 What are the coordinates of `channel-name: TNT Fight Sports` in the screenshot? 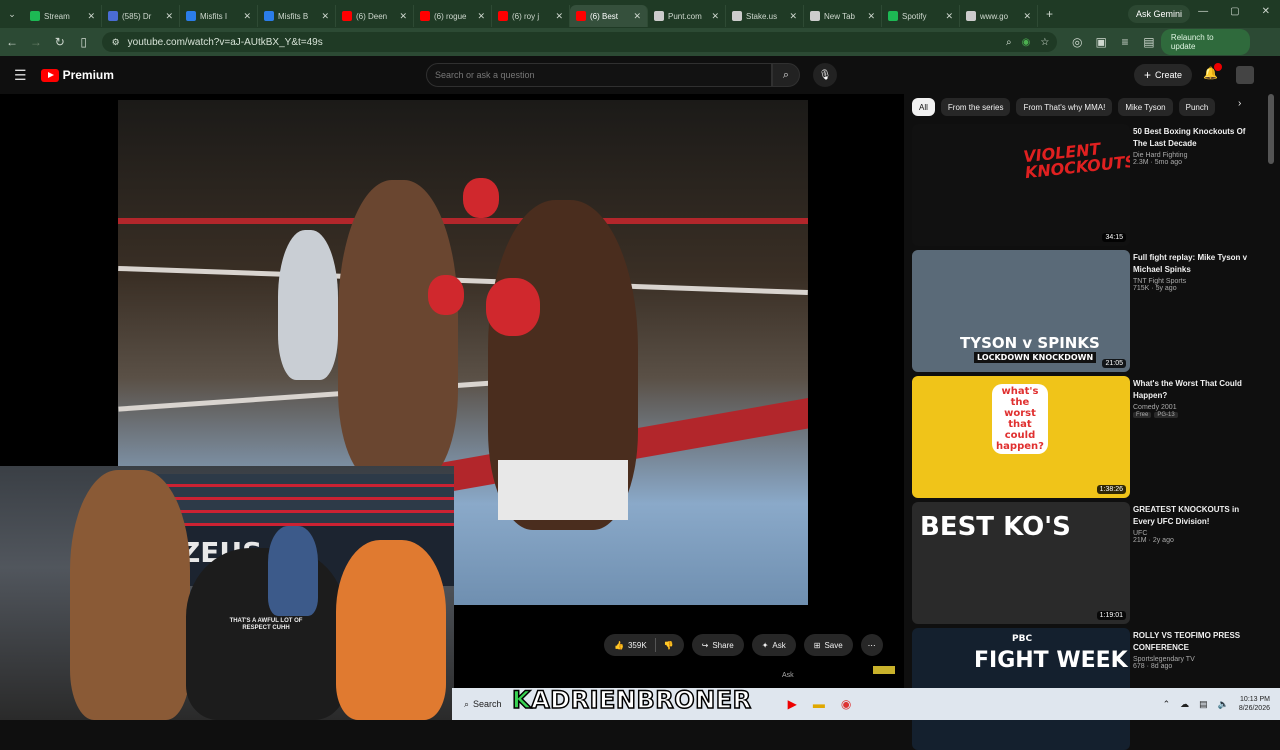 It's located at (1197, 281).